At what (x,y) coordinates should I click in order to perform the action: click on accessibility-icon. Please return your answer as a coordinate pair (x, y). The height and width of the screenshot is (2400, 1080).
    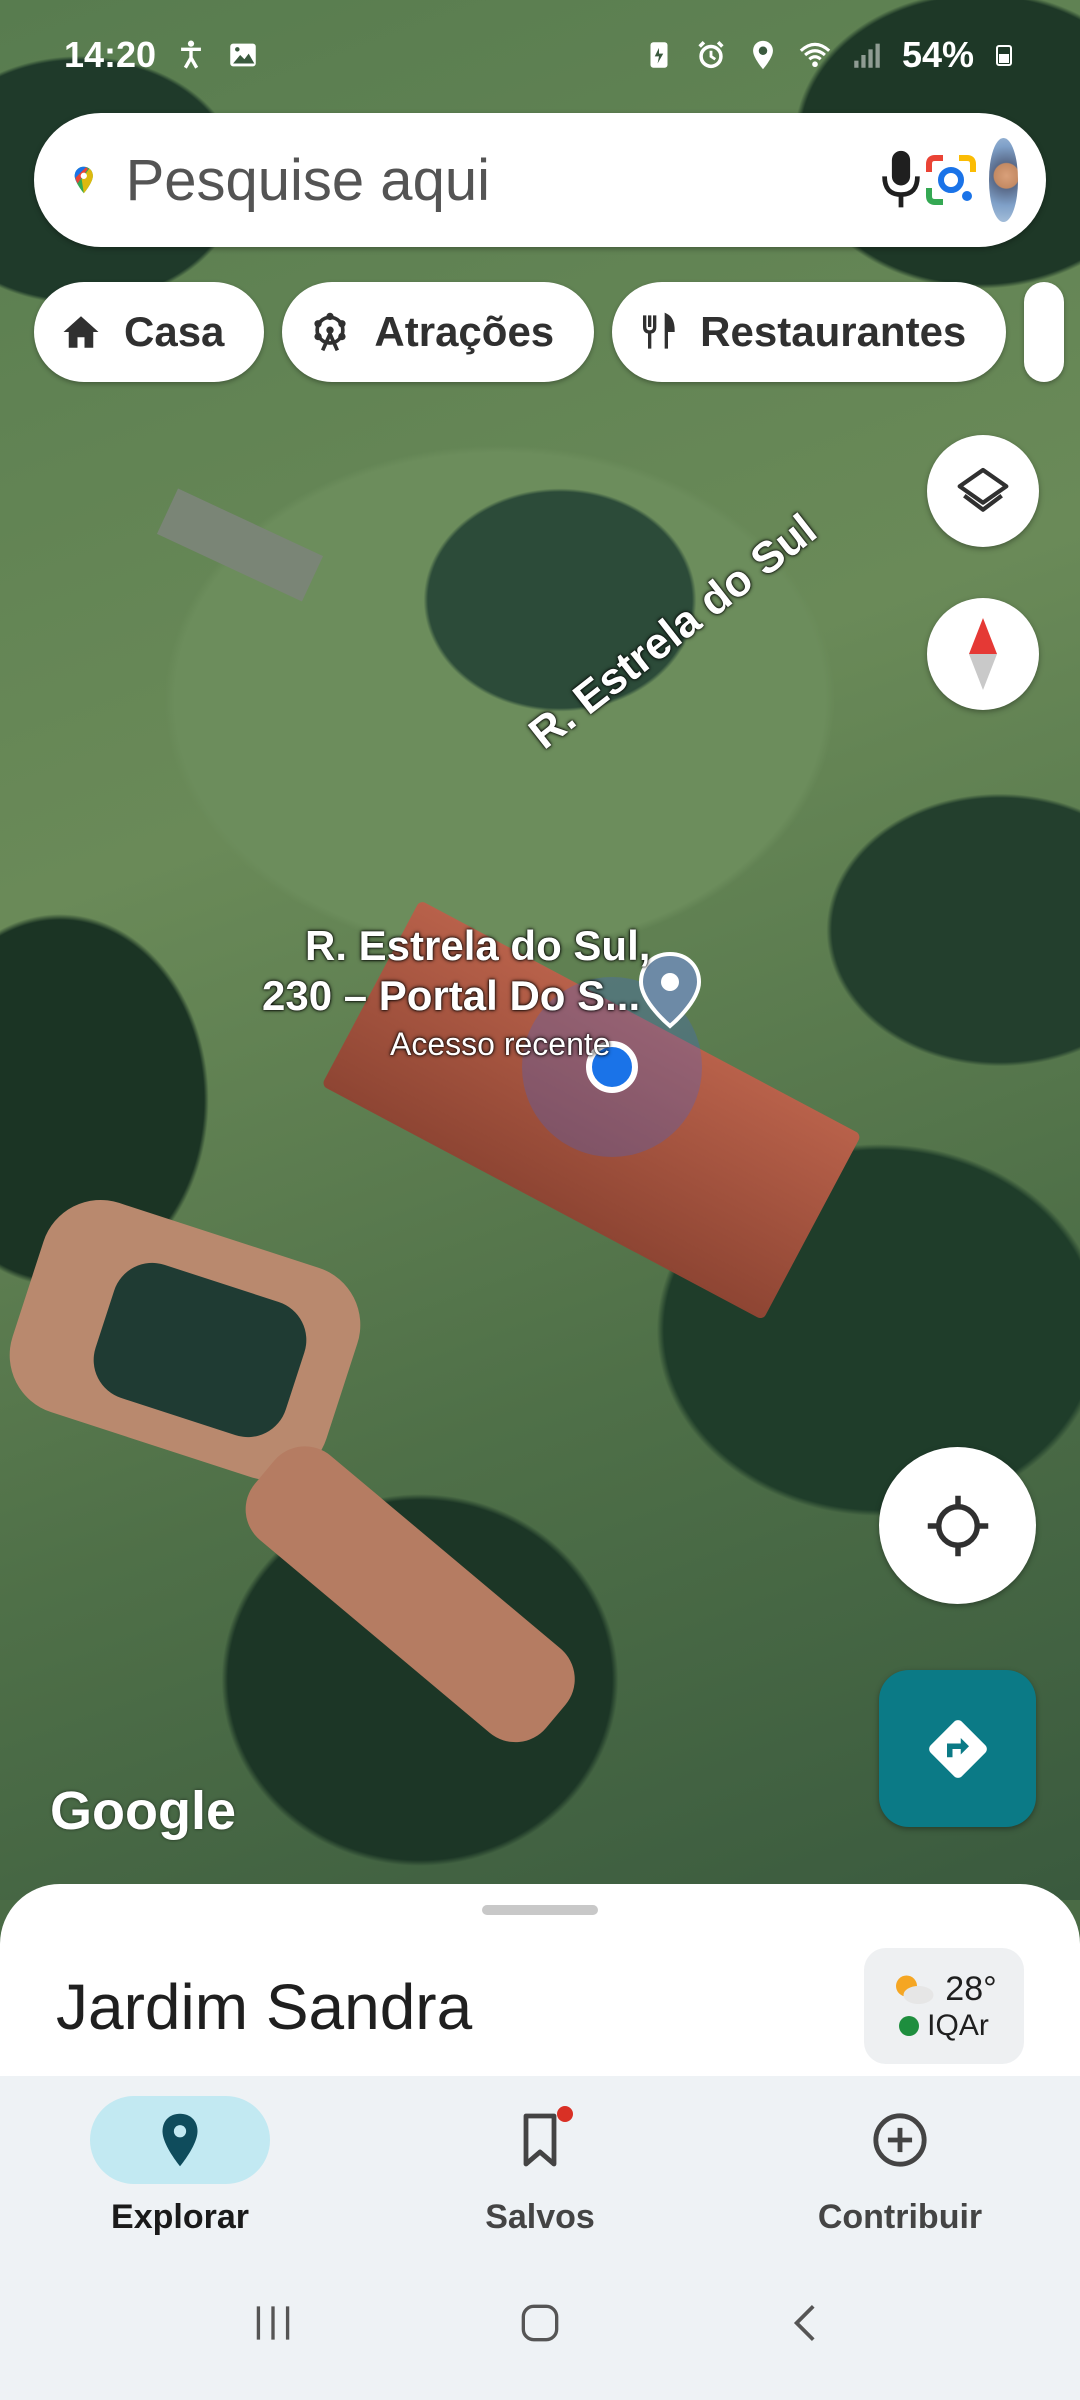
    Looking at the image, I should click on (191, 54).